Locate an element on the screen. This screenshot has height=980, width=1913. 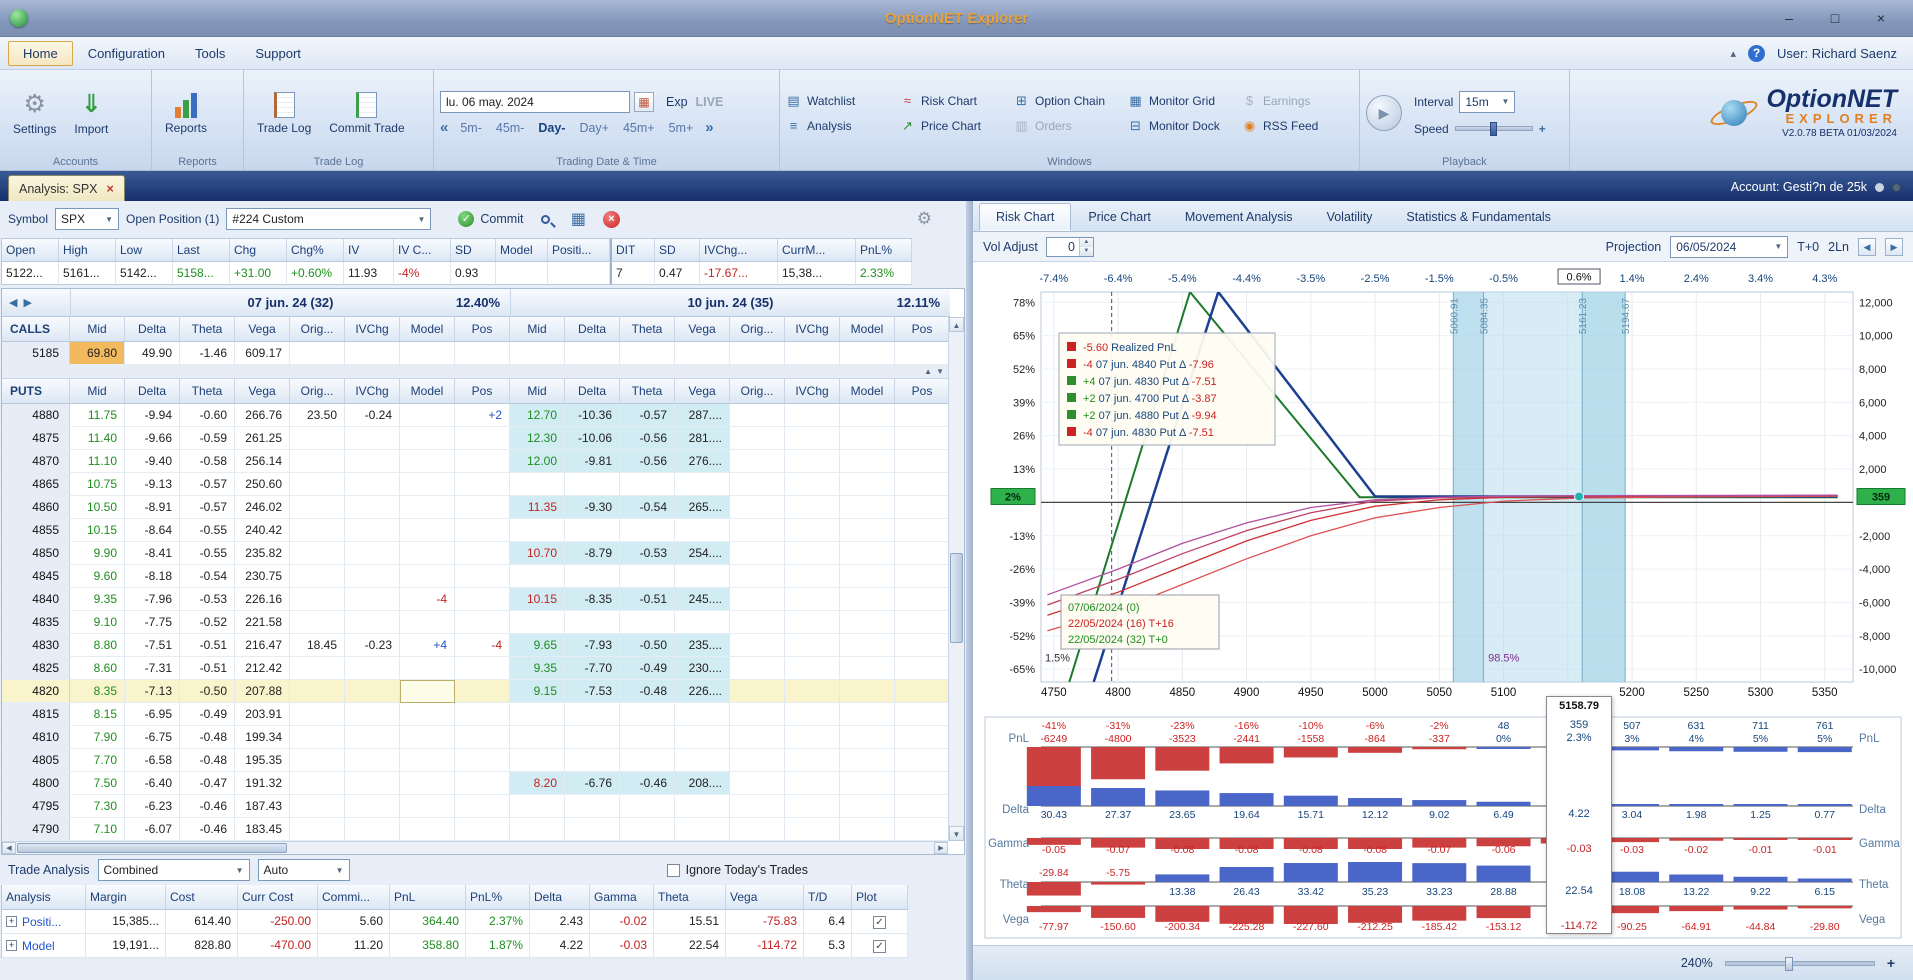
chain-cell: 221.58 is located at coordinates (262, 622).